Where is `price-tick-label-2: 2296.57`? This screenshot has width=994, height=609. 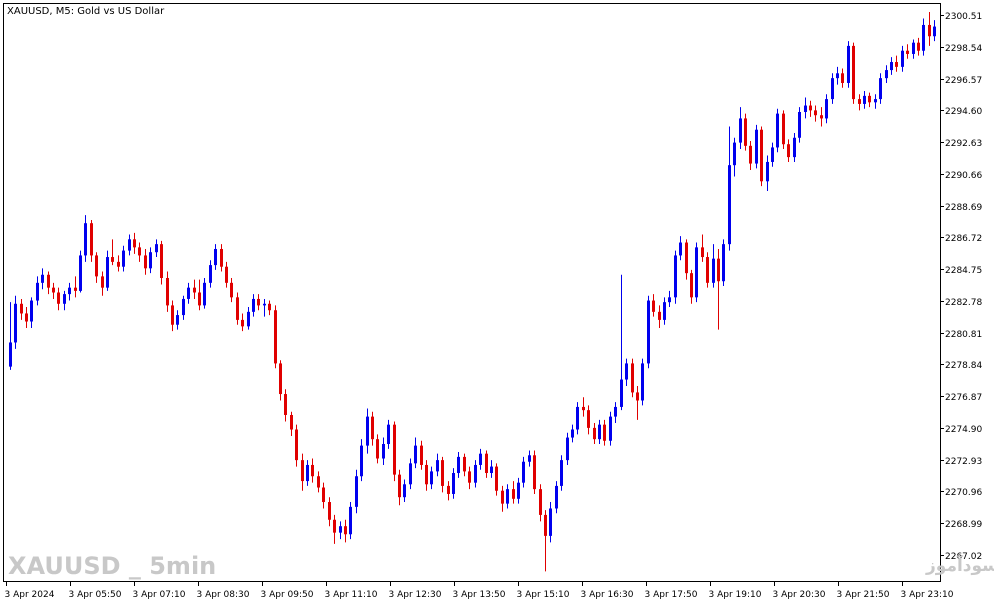
price-tick-label-2: 2296.57 is located at coordinates (963, 81).